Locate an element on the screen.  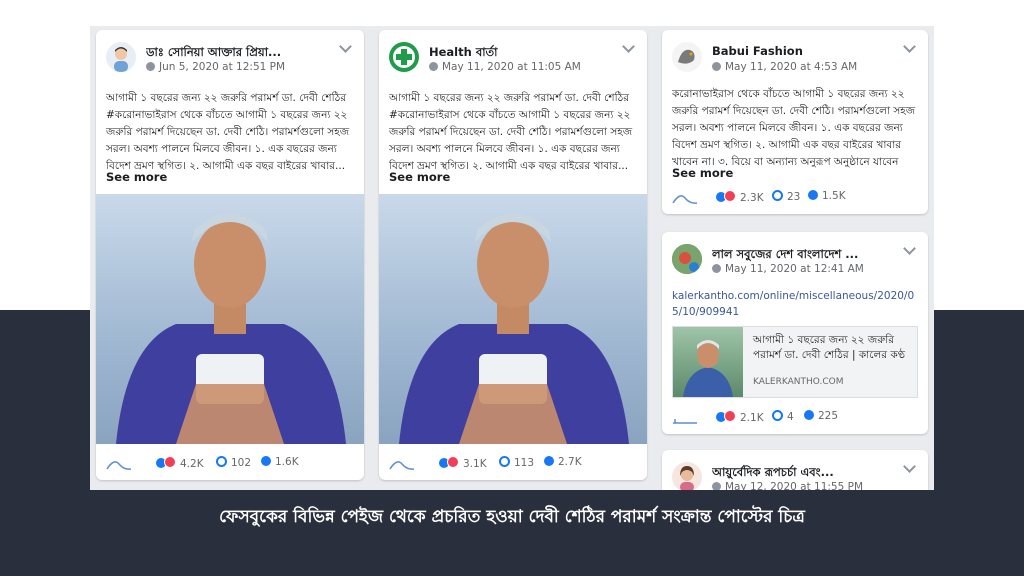
medical-cross-icon is located at coordinates (404, 57).